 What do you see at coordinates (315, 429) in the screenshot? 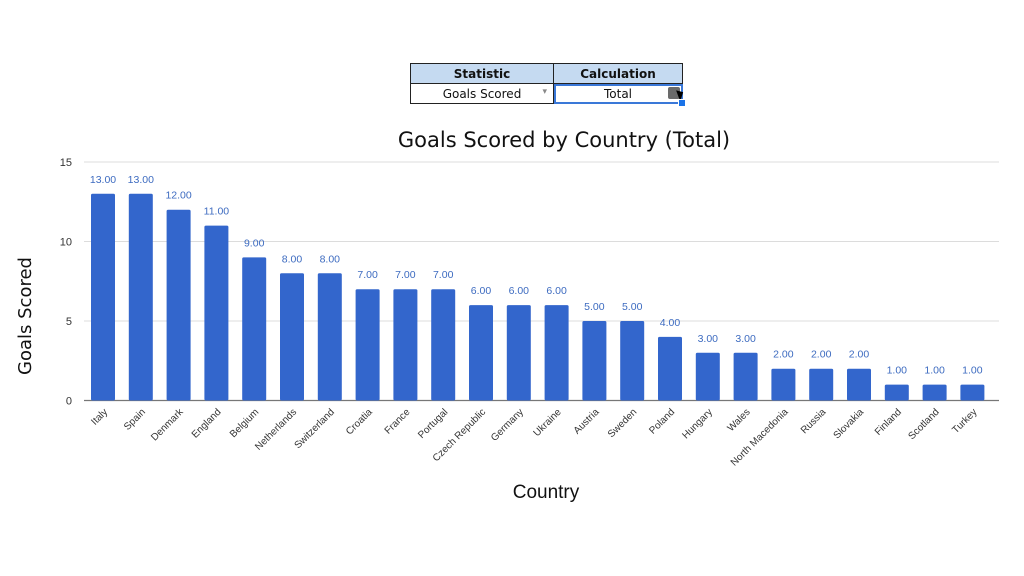
I see `x-tick-label: Switzerland` at bounding box center [315, 429].